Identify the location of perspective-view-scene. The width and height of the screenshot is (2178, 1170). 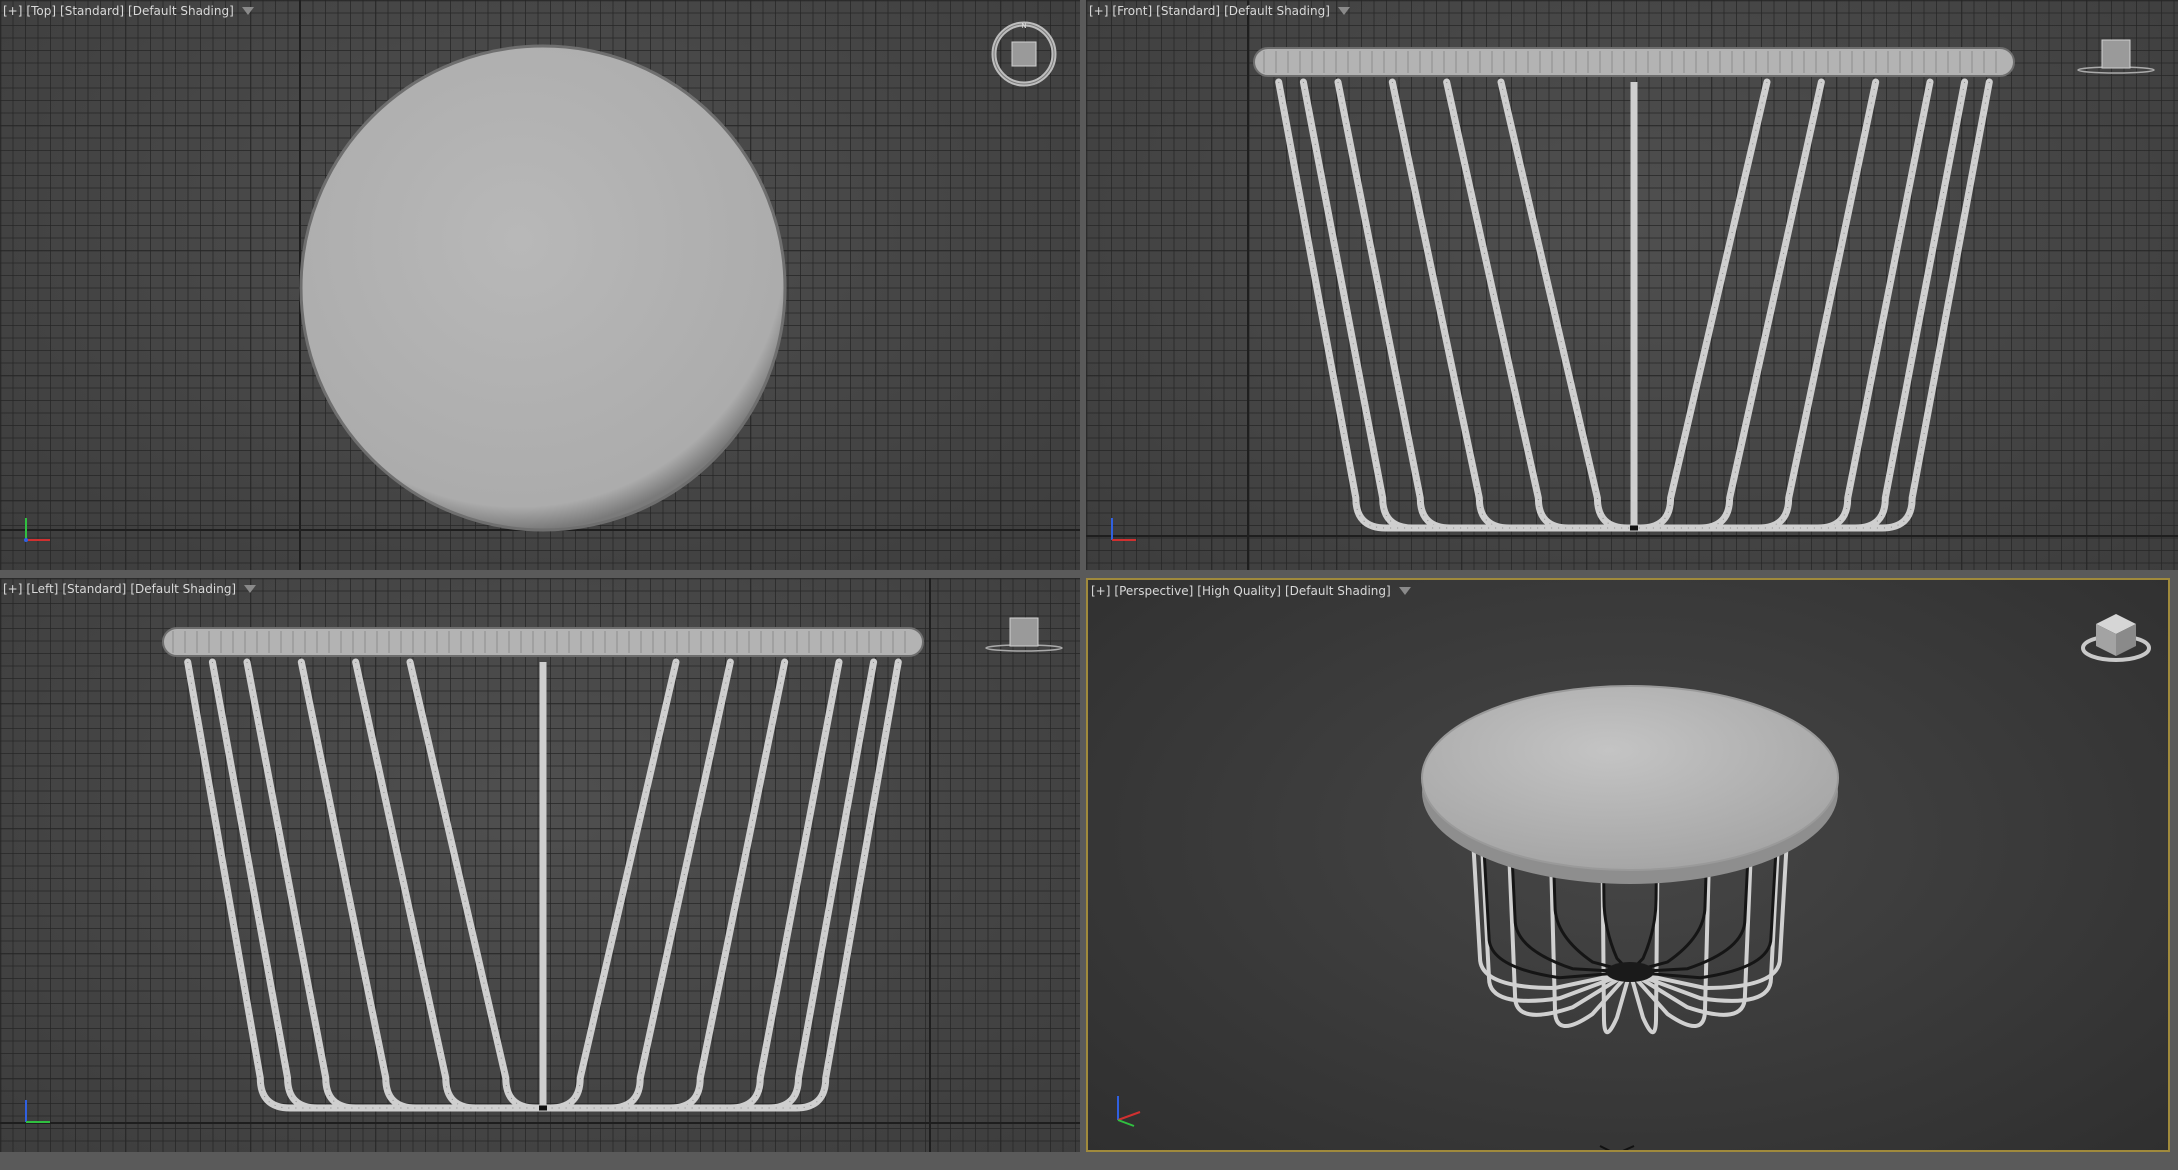
(1630, 917).